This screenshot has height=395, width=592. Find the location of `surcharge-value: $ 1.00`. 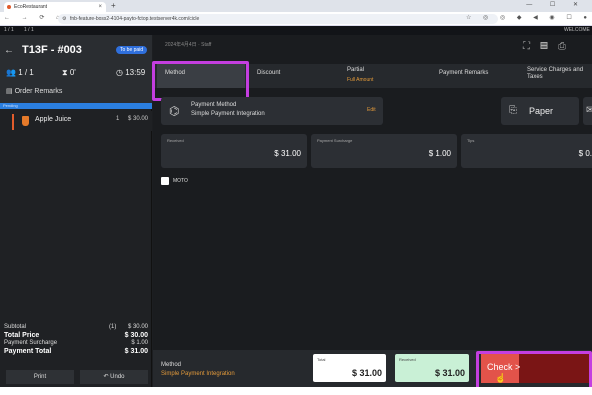

surcharge-value: $ 1.00 is located at coordinates (139, 343).